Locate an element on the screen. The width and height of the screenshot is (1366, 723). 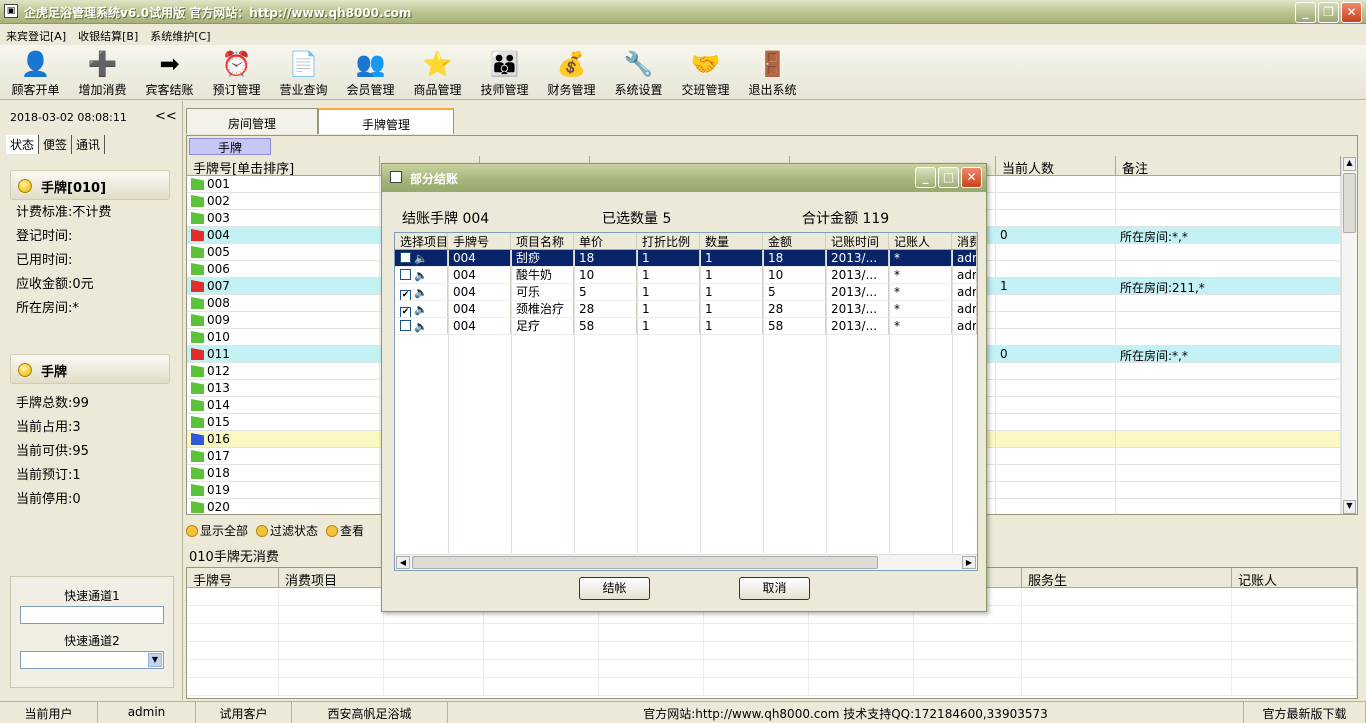
query-icon: 📄 is located at coordinates (303, 64).